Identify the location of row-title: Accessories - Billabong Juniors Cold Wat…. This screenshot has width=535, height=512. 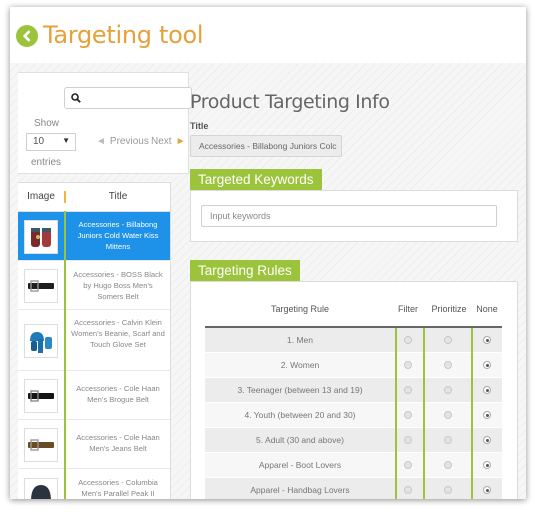
(118, 235).